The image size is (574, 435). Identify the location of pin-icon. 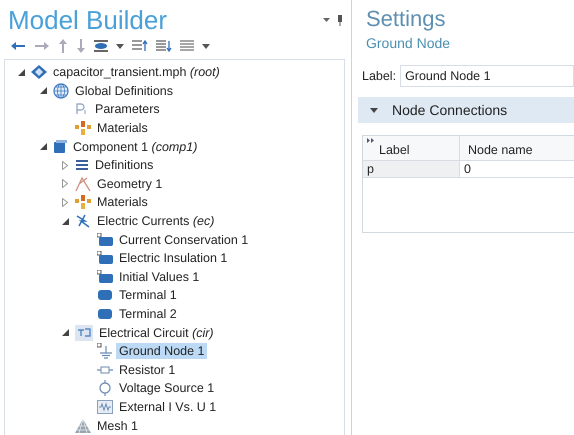
(334, 20).